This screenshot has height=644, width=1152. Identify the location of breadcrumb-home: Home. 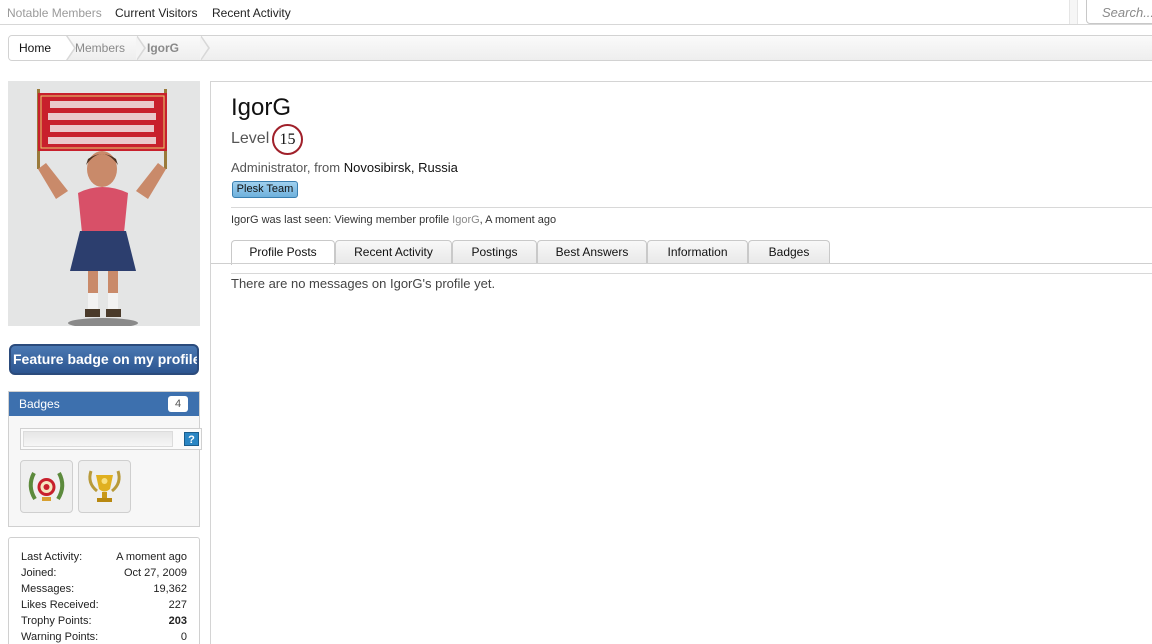
(38, 48).